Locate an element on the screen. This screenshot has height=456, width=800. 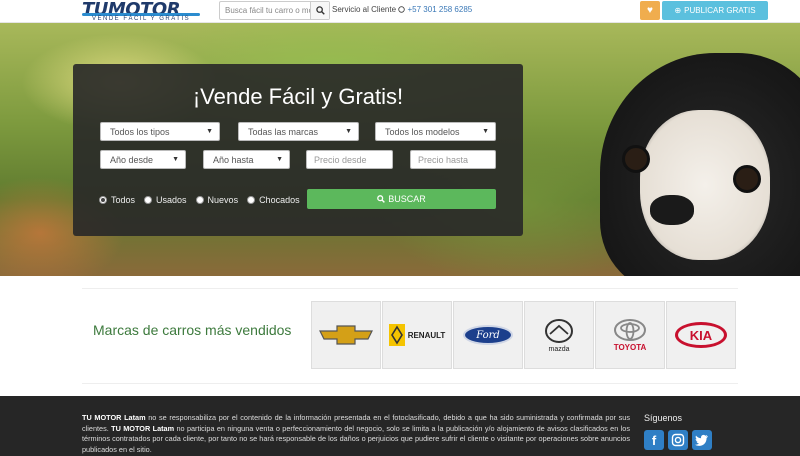
hero-dog-nose is located at coordinates (672, 210).